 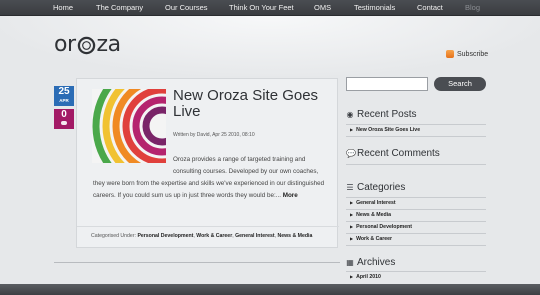 What do you see at coordinates (214, 135) in the screenshot?
I see `post-meta: Written by David, Apr 25 2010, 08:10` at bounding box center [214, 135].